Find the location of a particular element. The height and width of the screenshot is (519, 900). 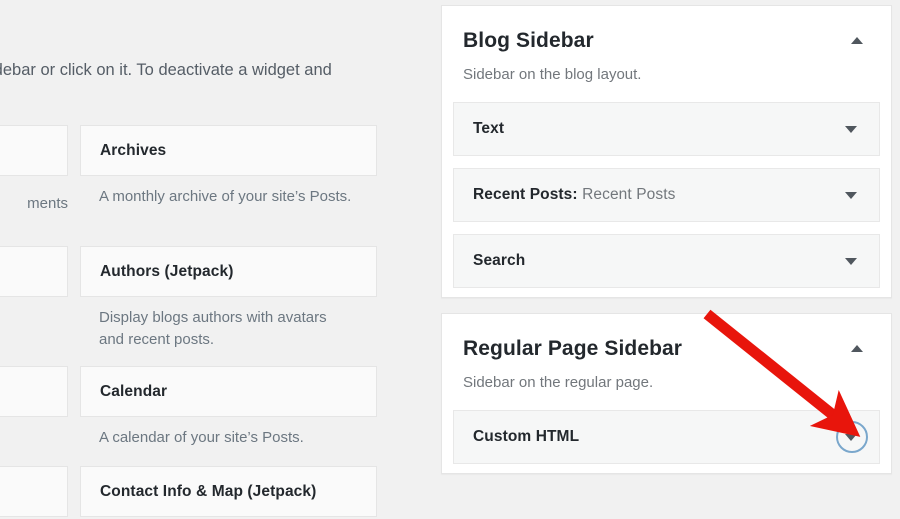

sidebar-widget-text: Text is located at coordinates (666, 129).